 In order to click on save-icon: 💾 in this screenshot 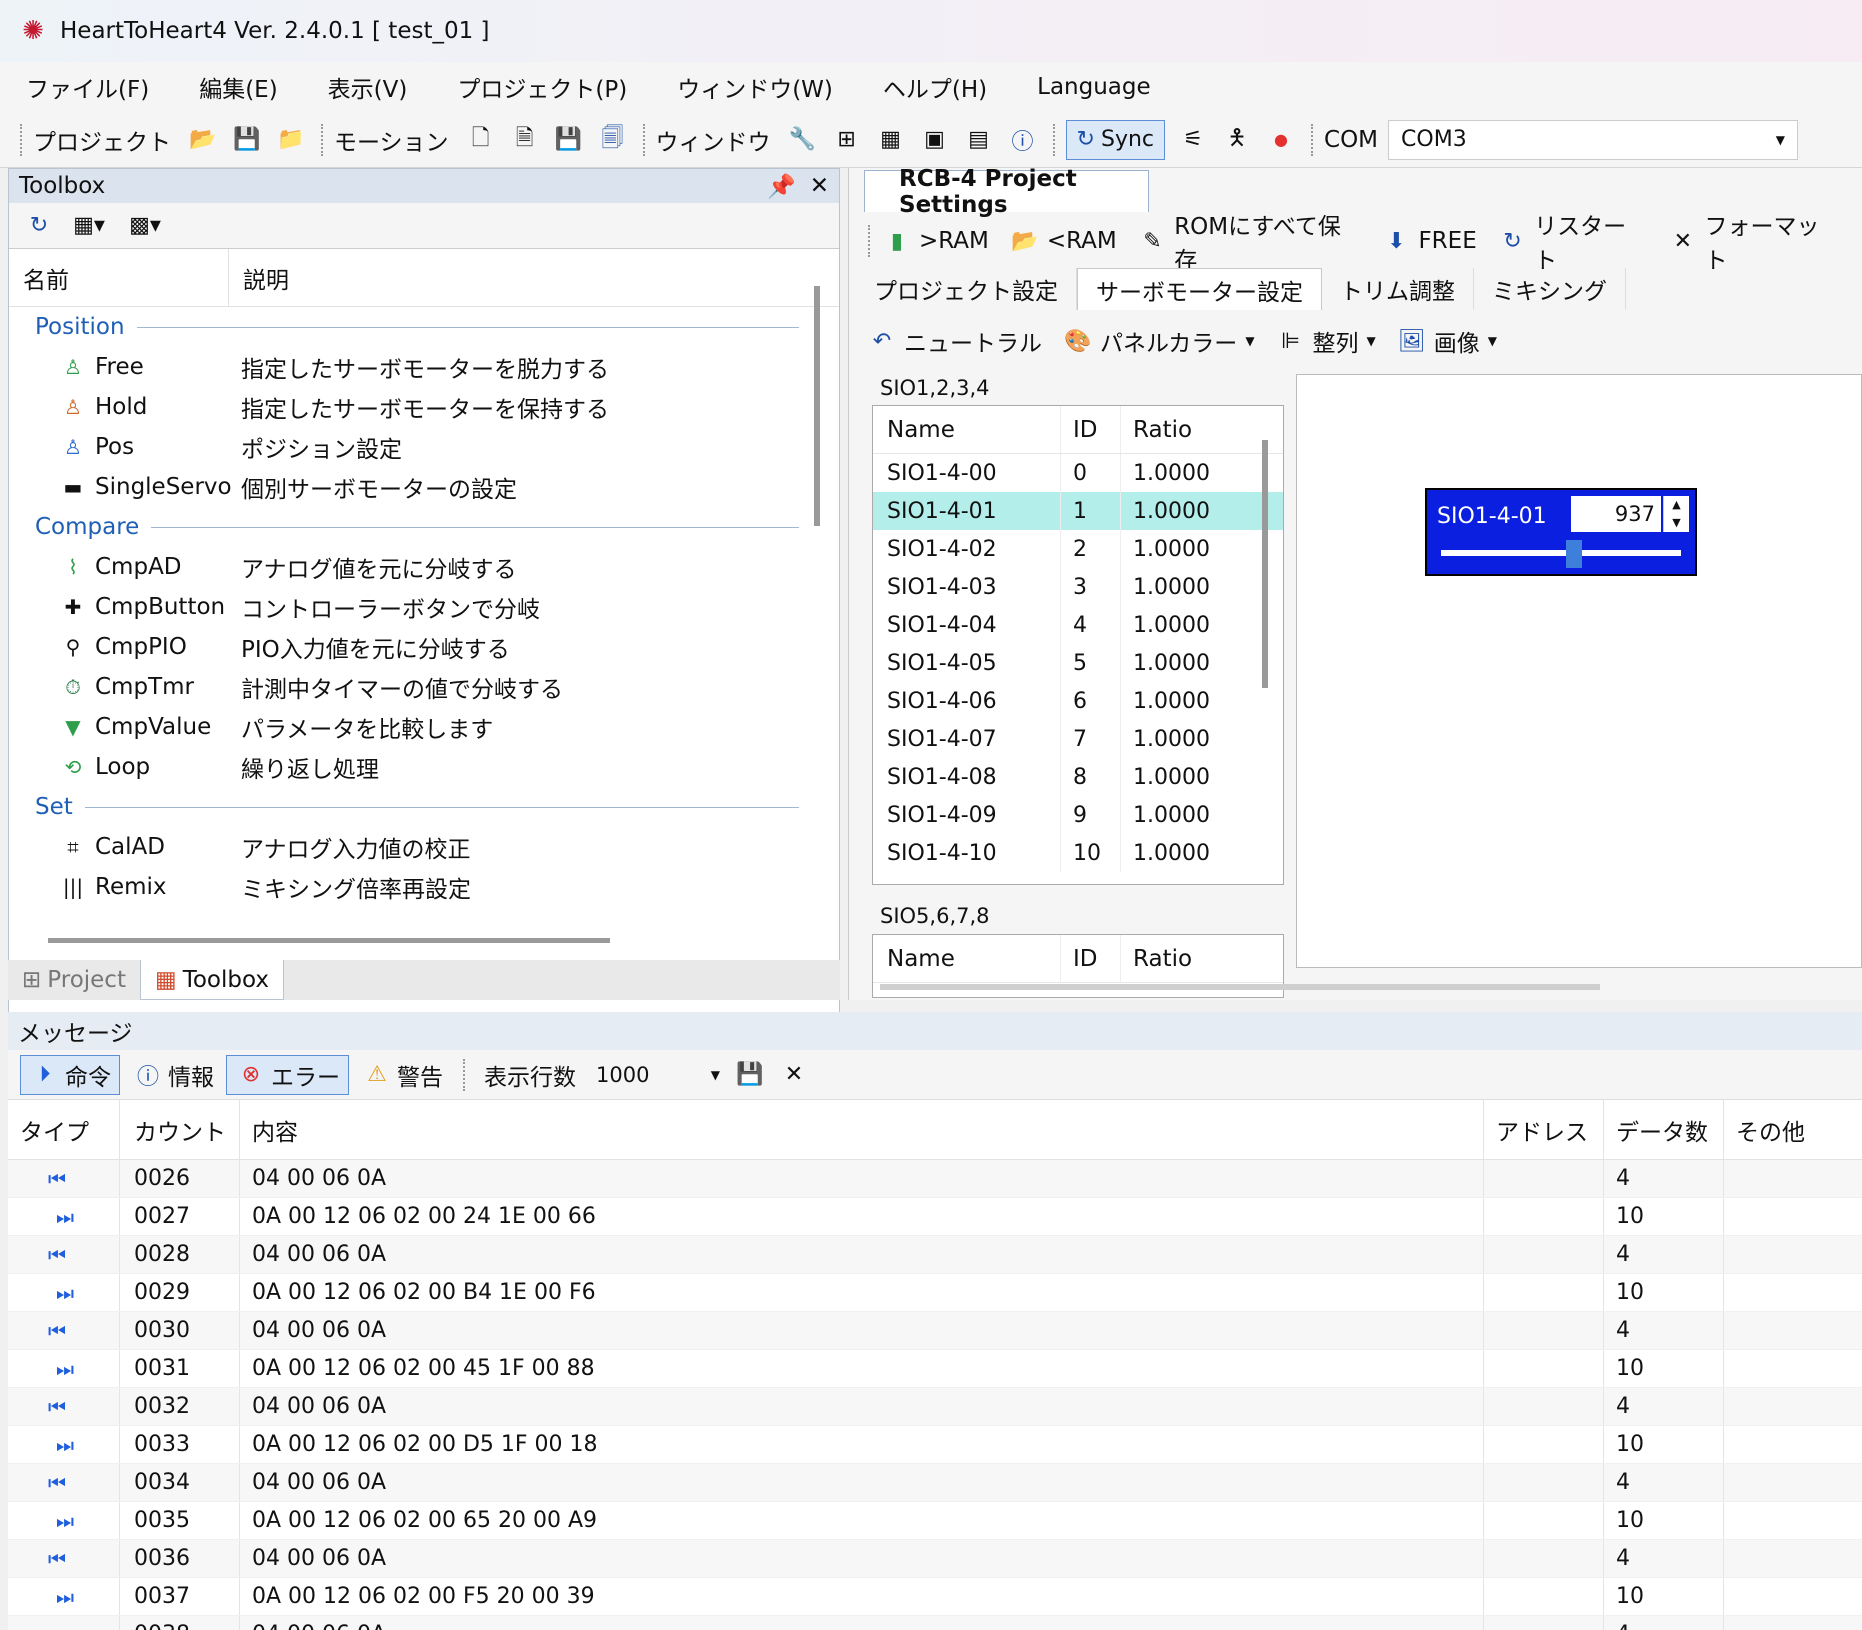, I will do `click(247, 140)`.